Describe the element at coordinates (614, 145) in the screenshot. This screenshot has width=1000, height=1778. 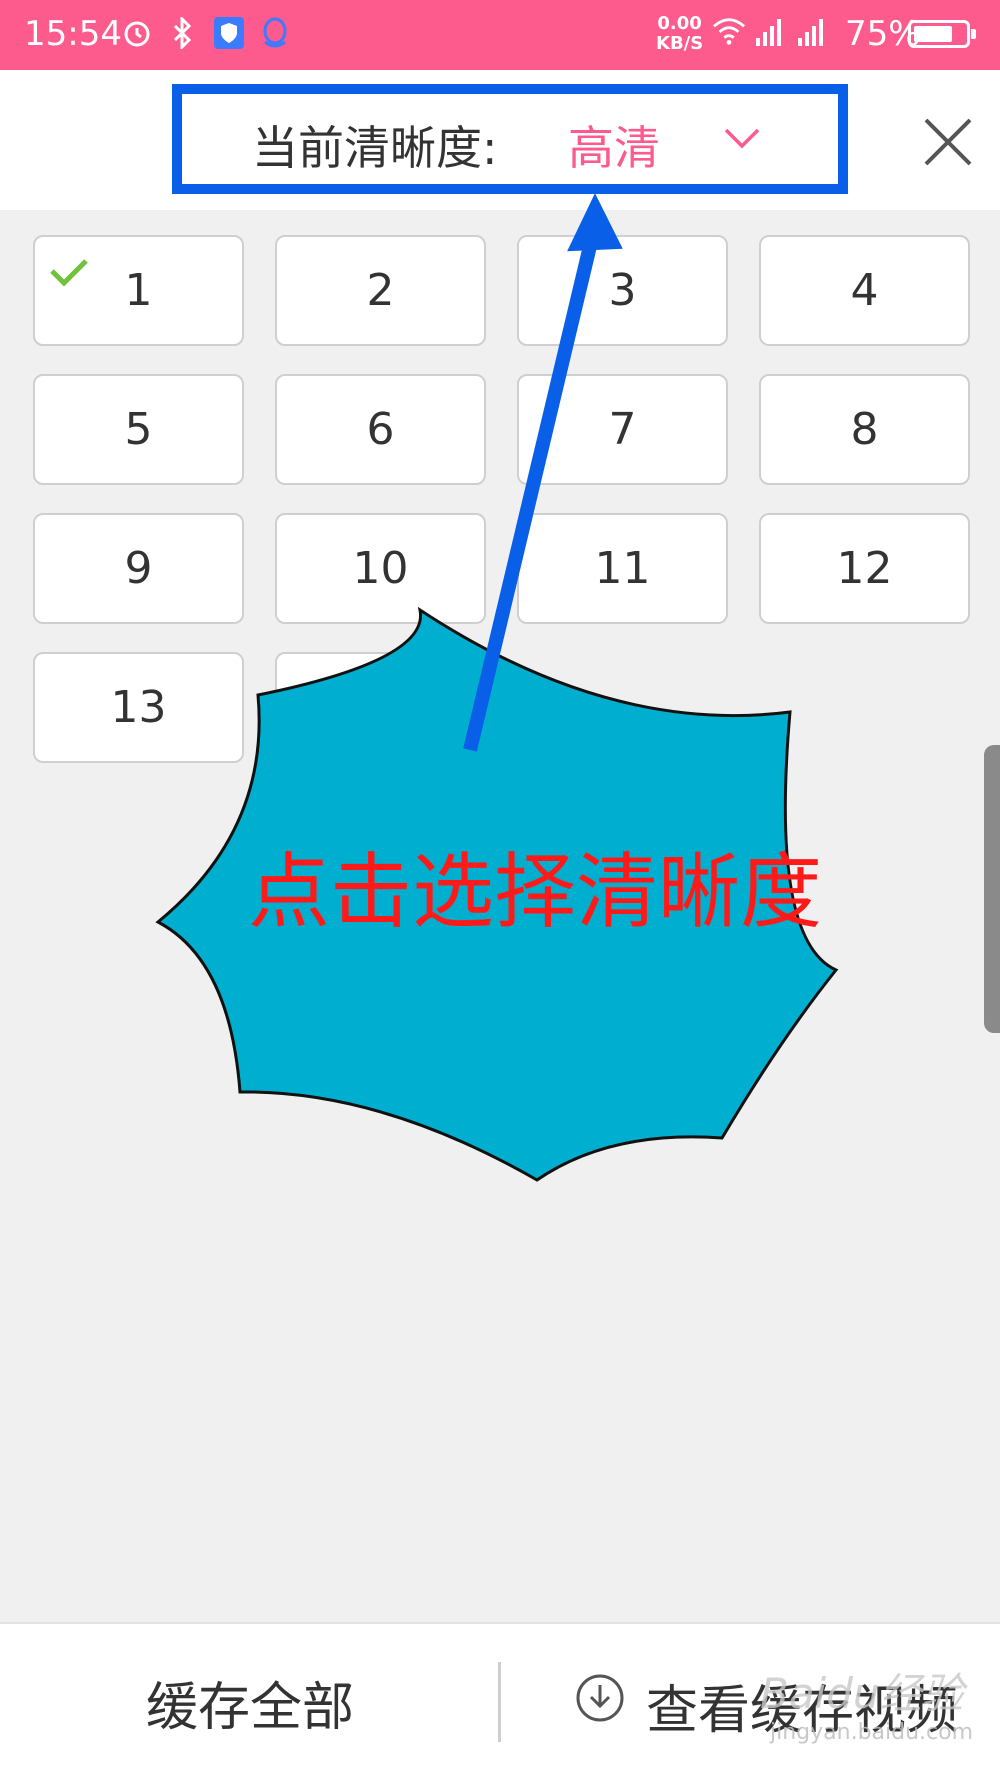
I see `quality-value: 高清` at that location.